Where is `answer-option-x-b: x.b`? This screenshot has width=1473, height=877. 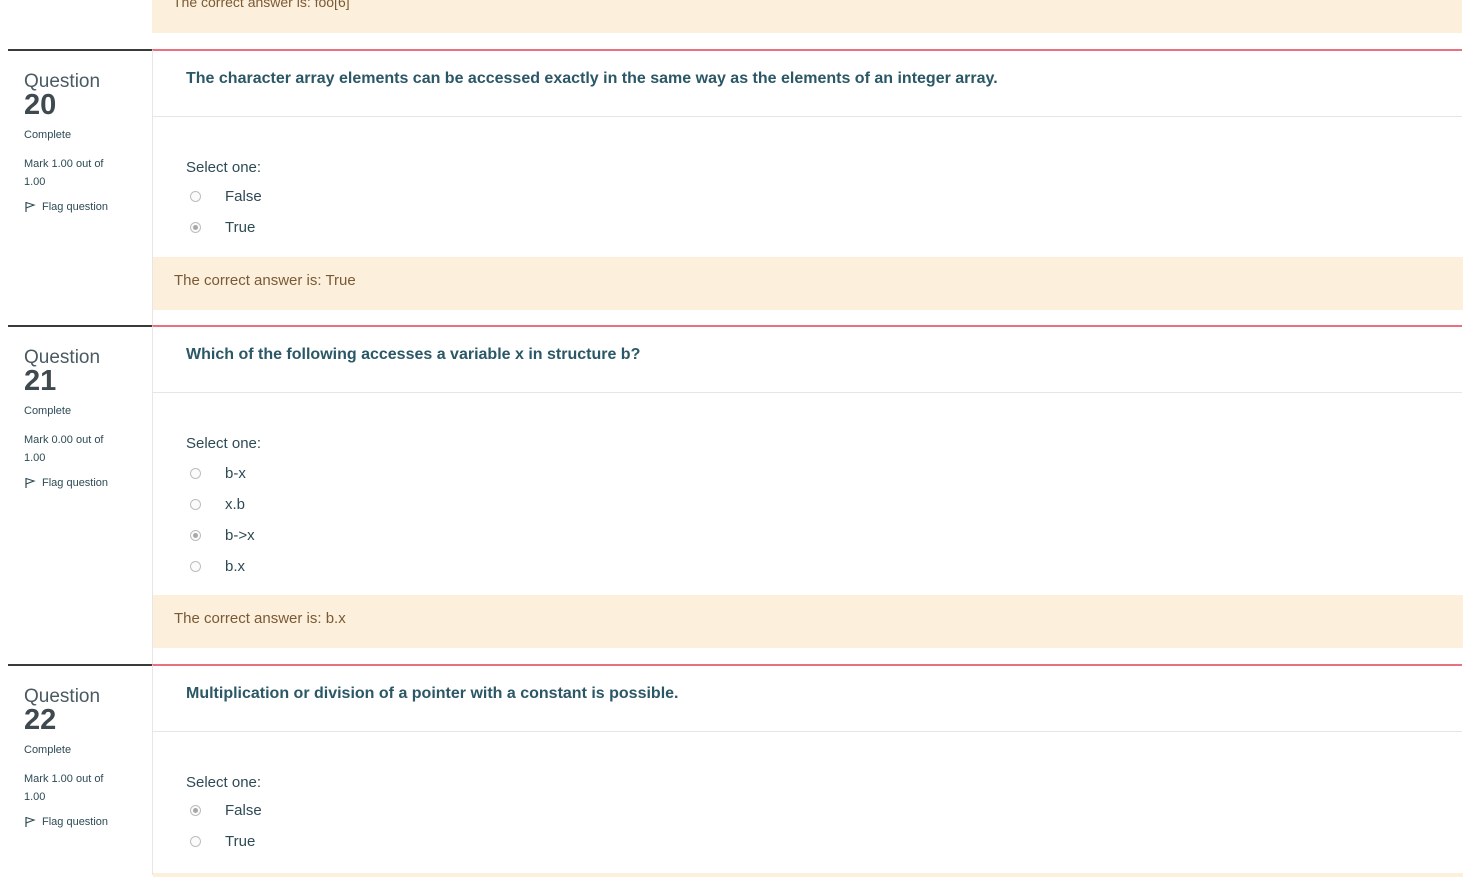
answer-option-x-b: x.b is located at coordinates (217, 504).